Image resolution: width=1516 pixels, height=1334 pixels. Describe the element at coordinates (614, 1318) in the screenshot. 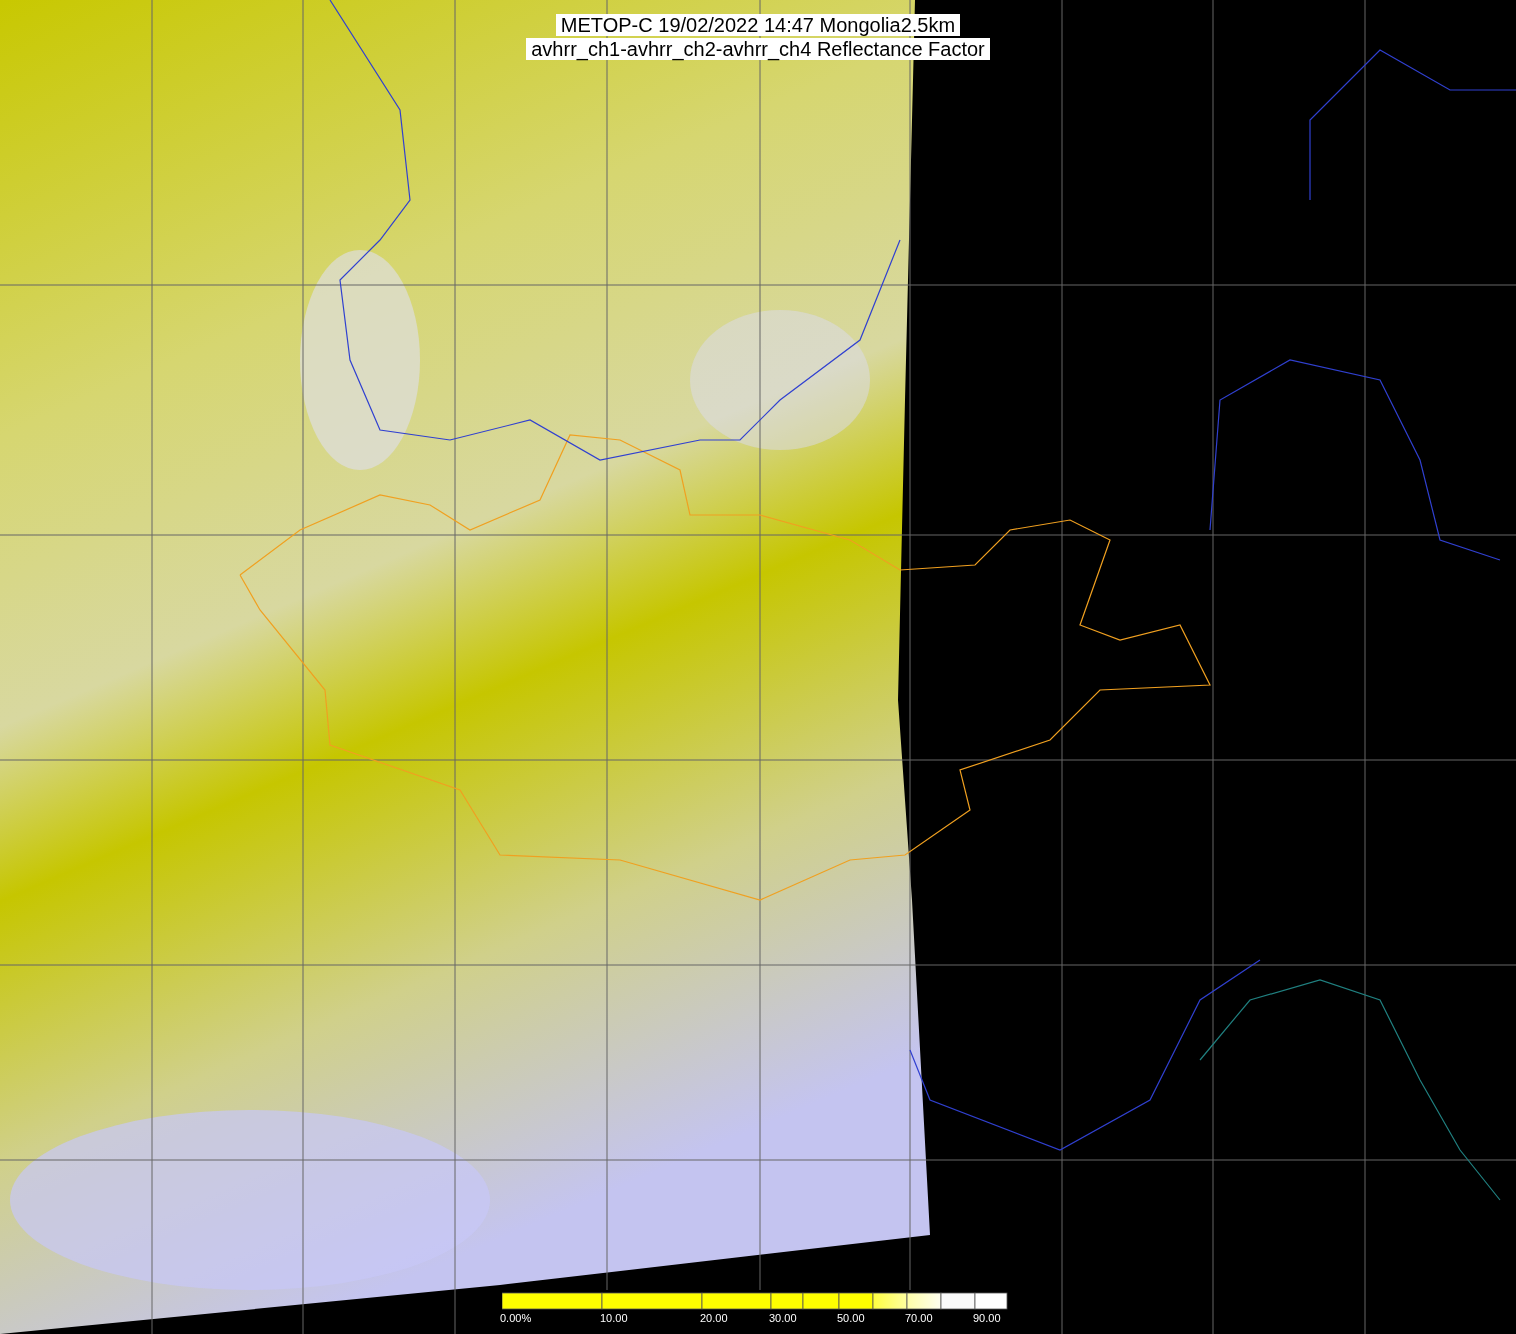

I see `scale-label: 10.00` at that location.